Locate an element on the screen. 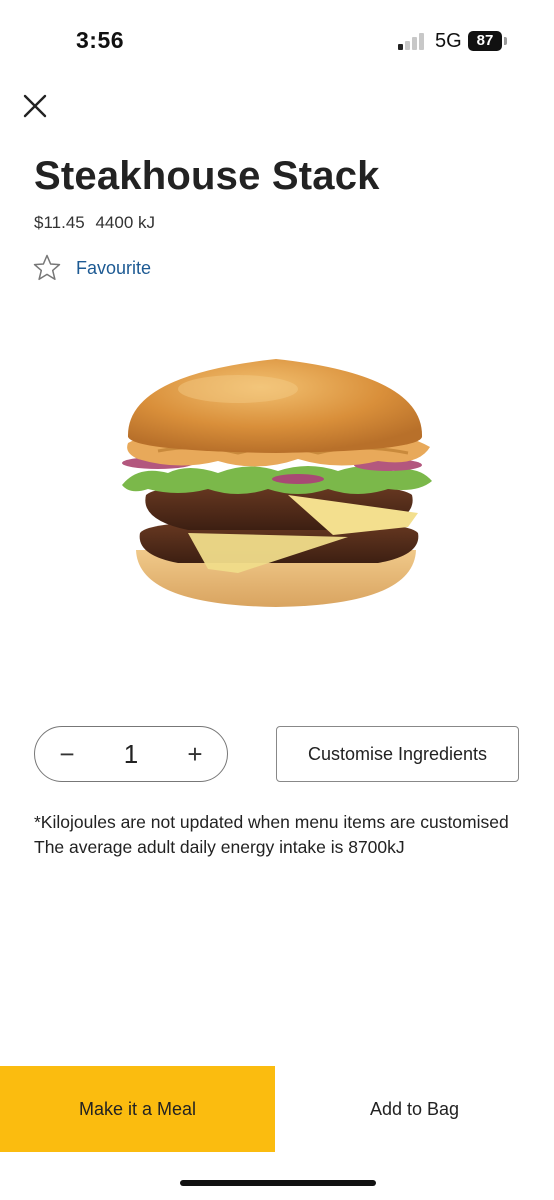  quantity-stepper: − 1 + is located at coordinates (131, 754).